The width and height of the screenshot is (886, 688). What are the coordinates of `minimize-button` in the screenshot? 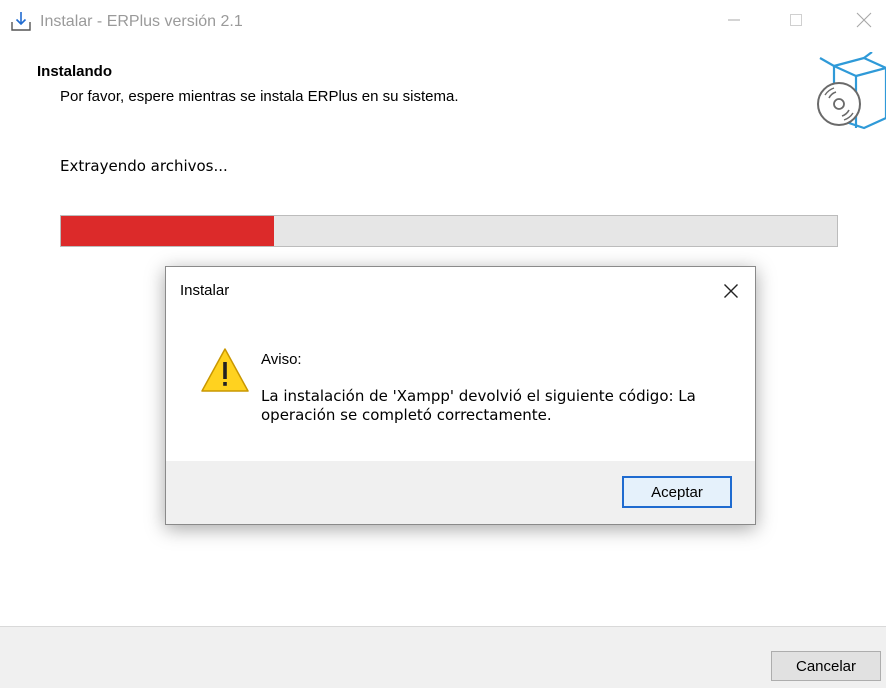 It's located at (734, 20).